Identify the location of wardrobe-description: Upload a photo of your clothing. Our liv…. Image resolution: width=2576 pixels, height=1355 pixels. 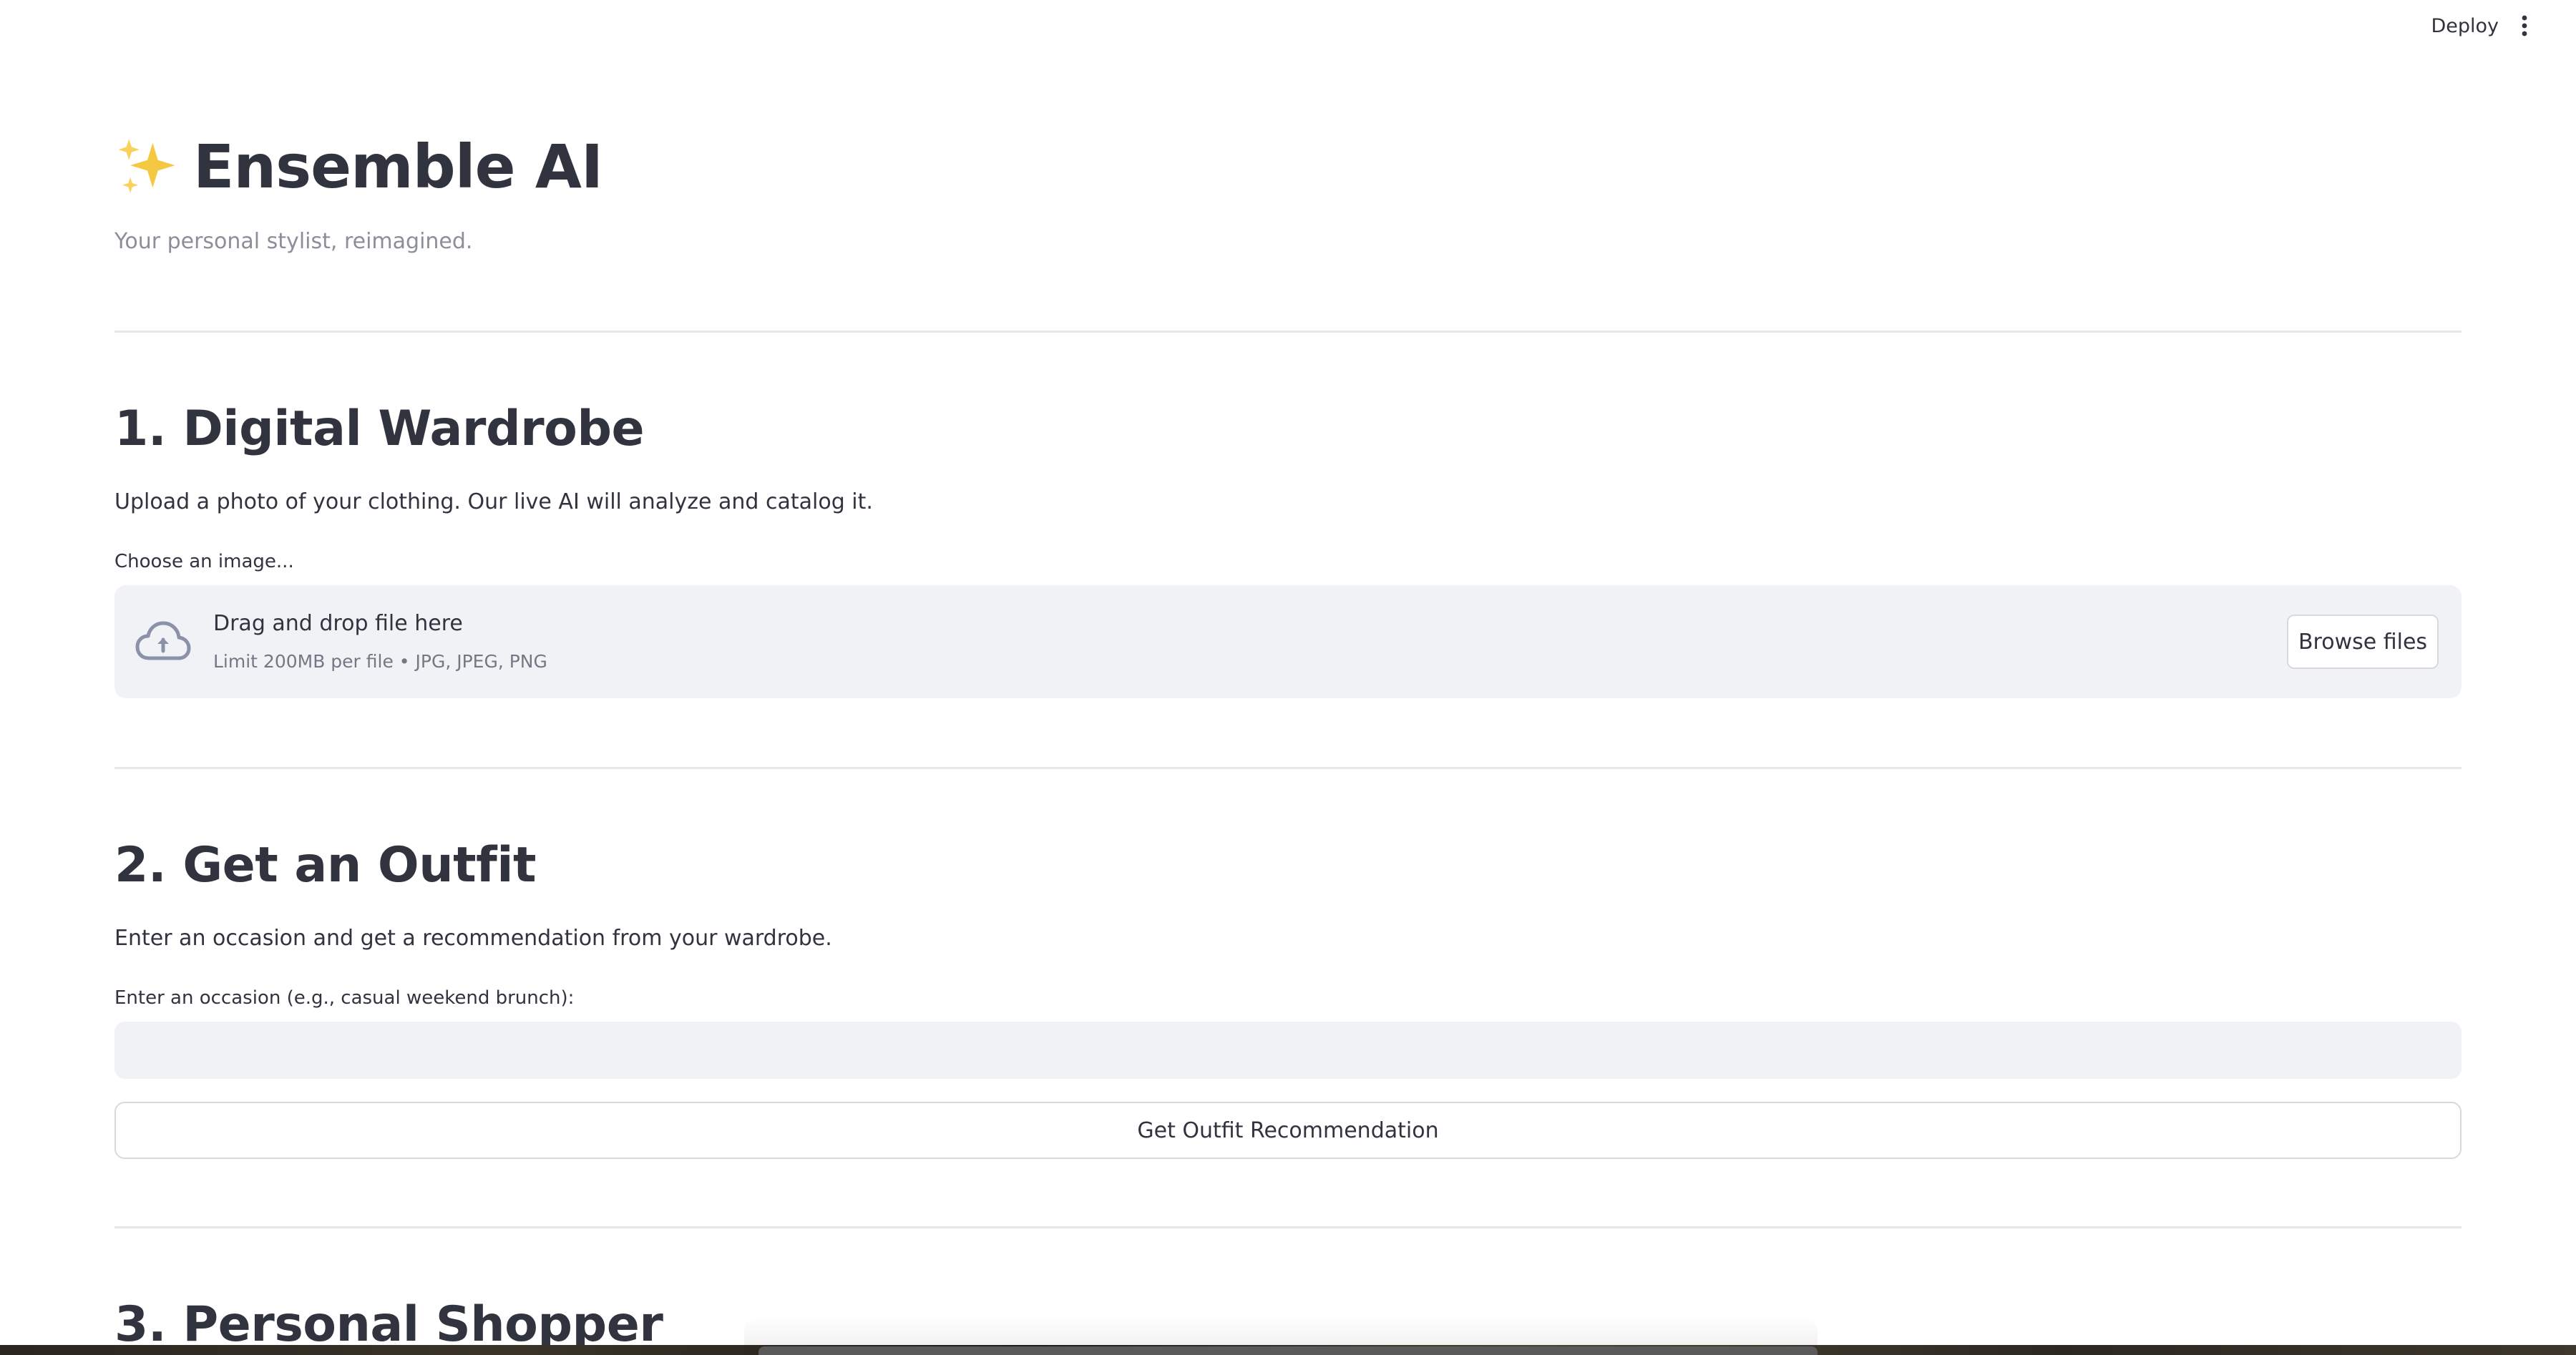
(493, 501).